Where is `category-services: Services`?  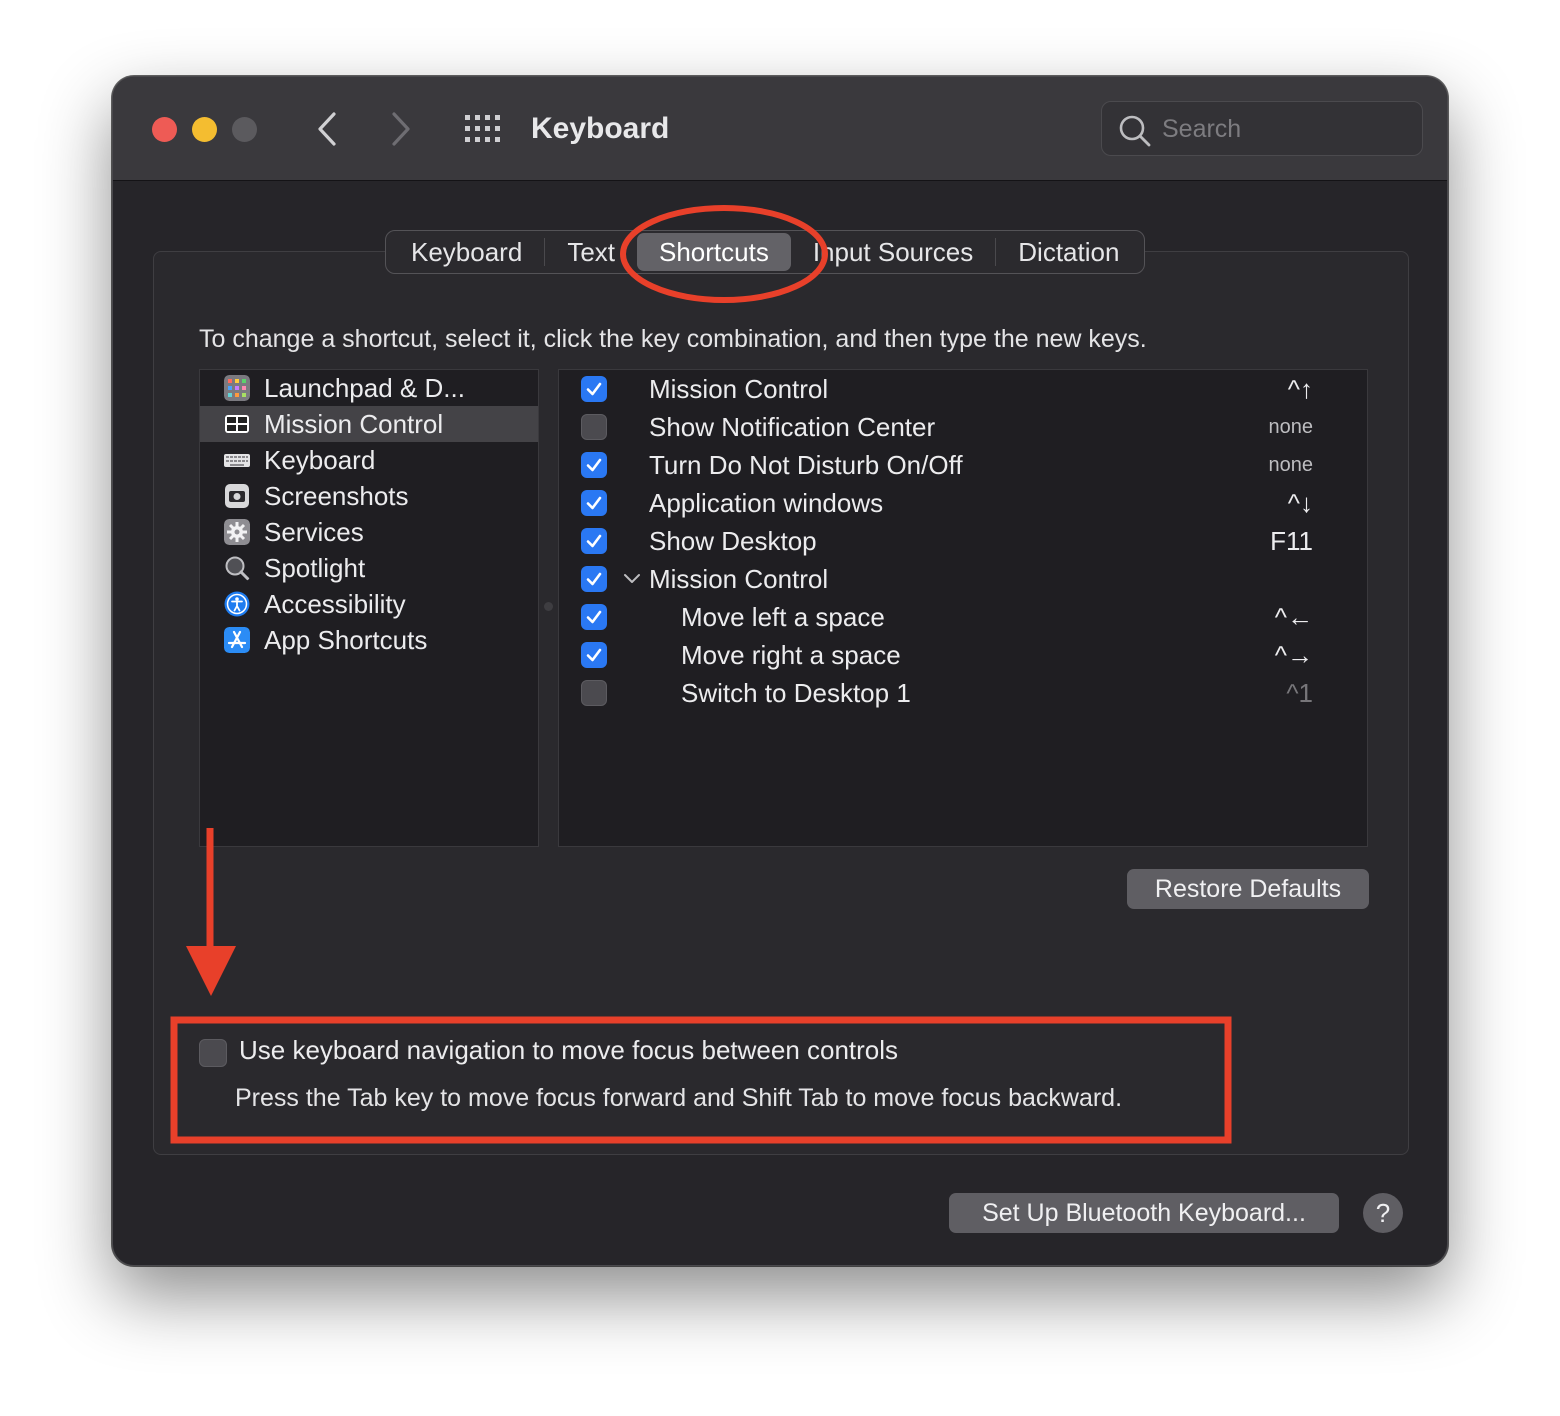
category-services: Services is located at coordinates (369, 532).